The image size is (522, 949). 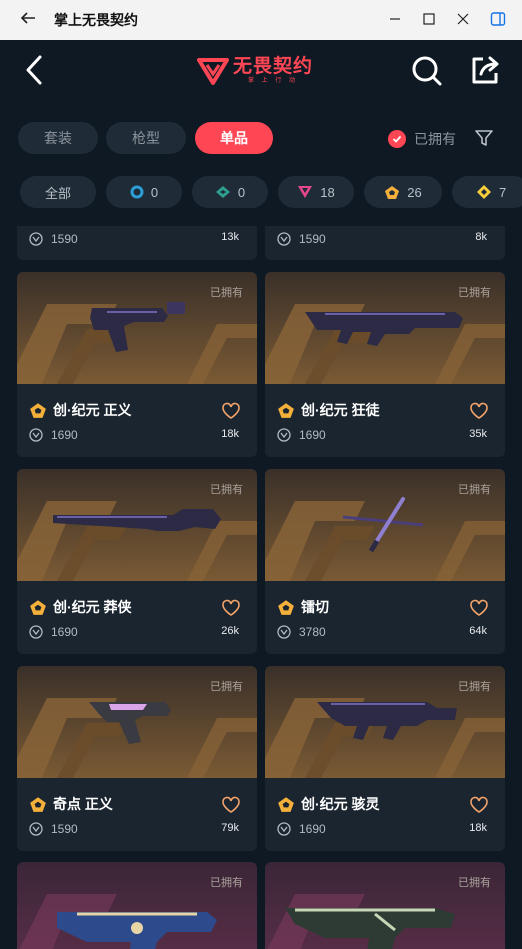 I want to click on chip-all: 全部, so click(x=58, y=192).